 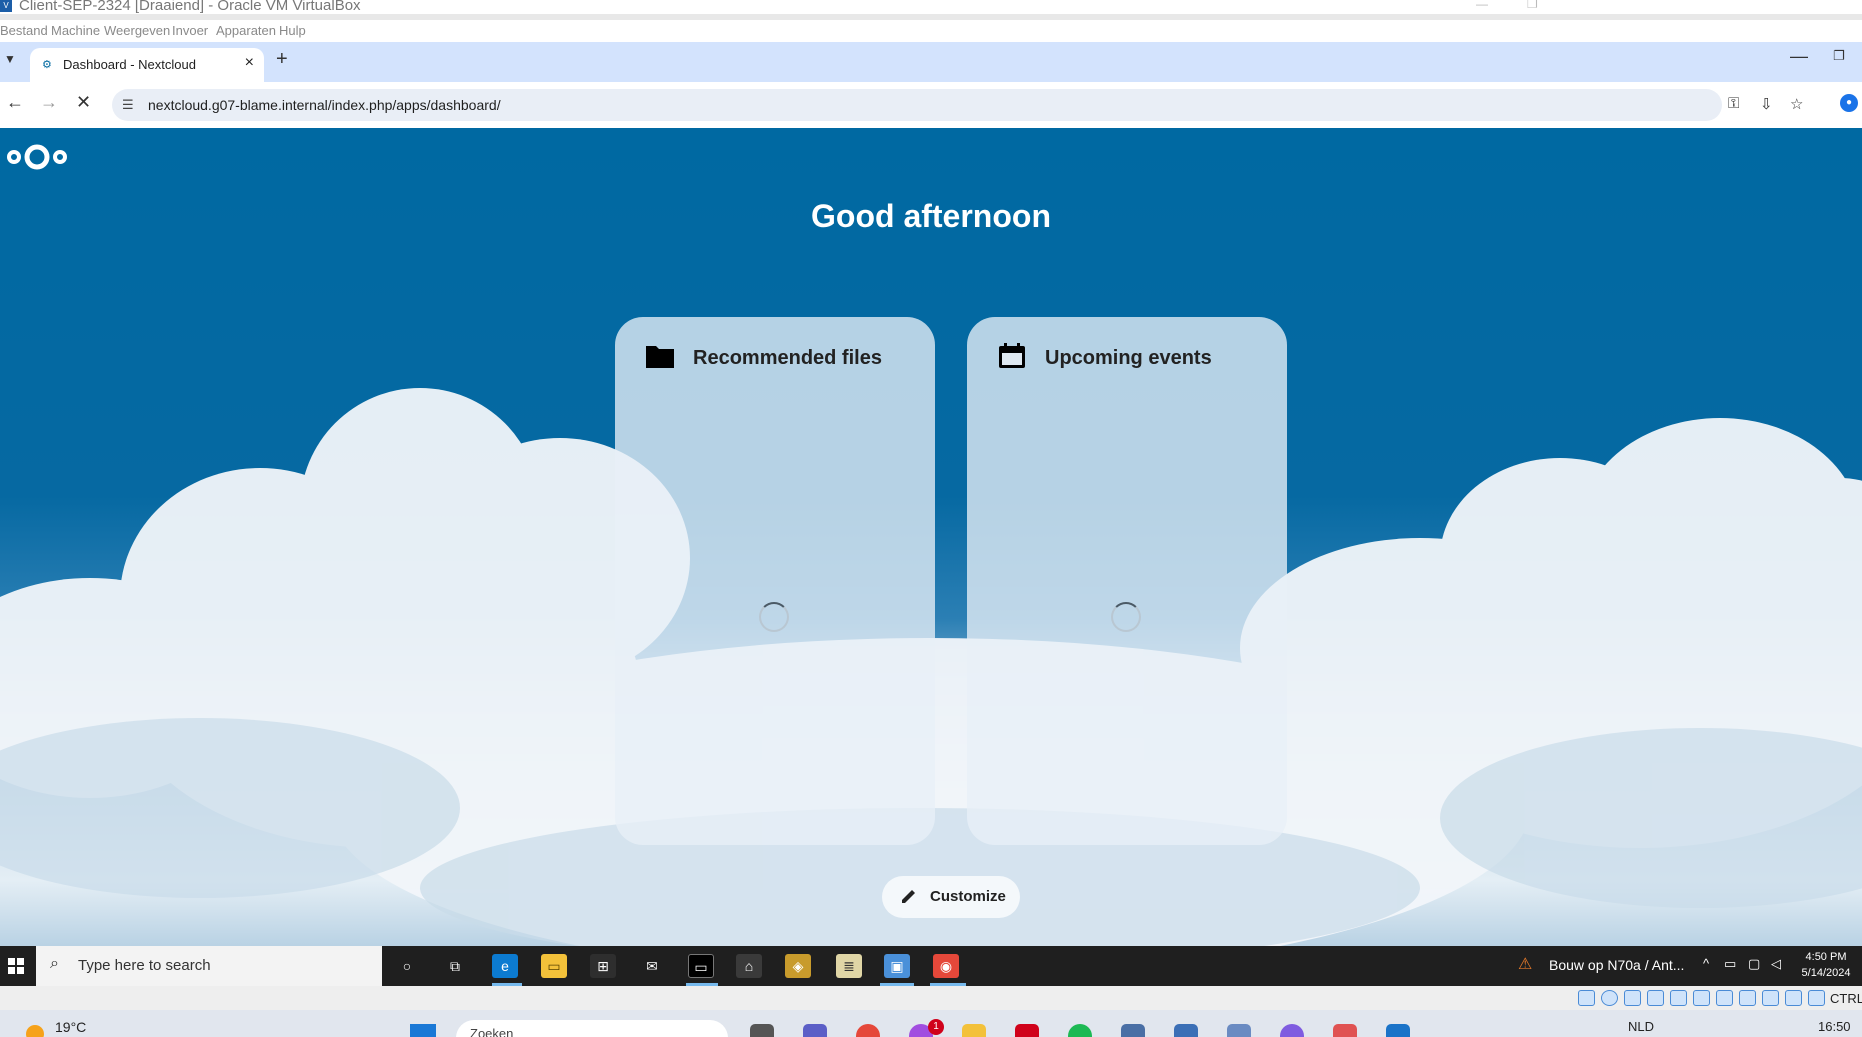 I want to click on weather-temperature: 19°C, so click(x=70, y=1027).